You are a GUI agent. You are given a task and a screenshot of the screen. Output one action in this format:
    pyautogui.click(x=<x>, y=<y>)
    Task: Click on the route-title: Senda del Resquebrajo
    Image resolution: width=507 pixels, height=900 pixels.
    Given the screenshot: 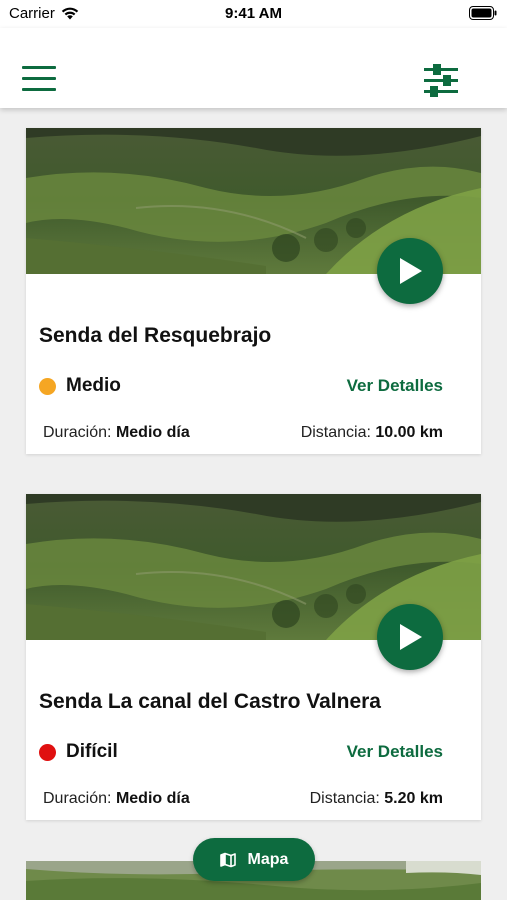 What is the action you would take?
    pyautogui.click(x=155, y=335)
    